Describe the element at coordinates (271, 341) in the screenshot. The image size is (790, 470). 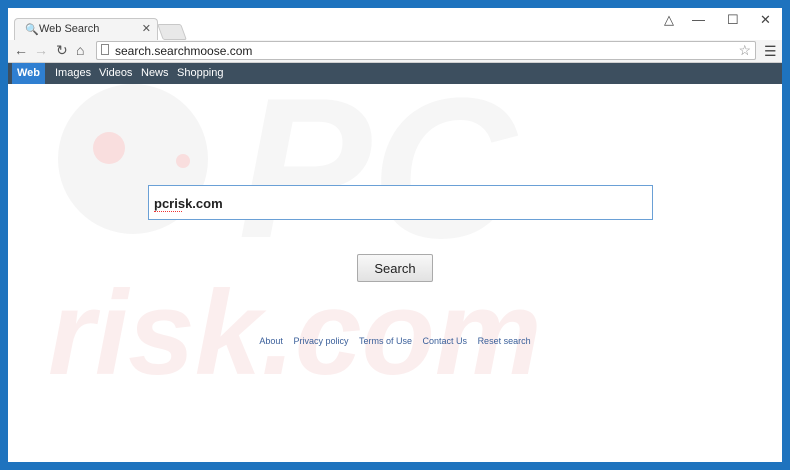
I see `footer-link-about: About` at that location.